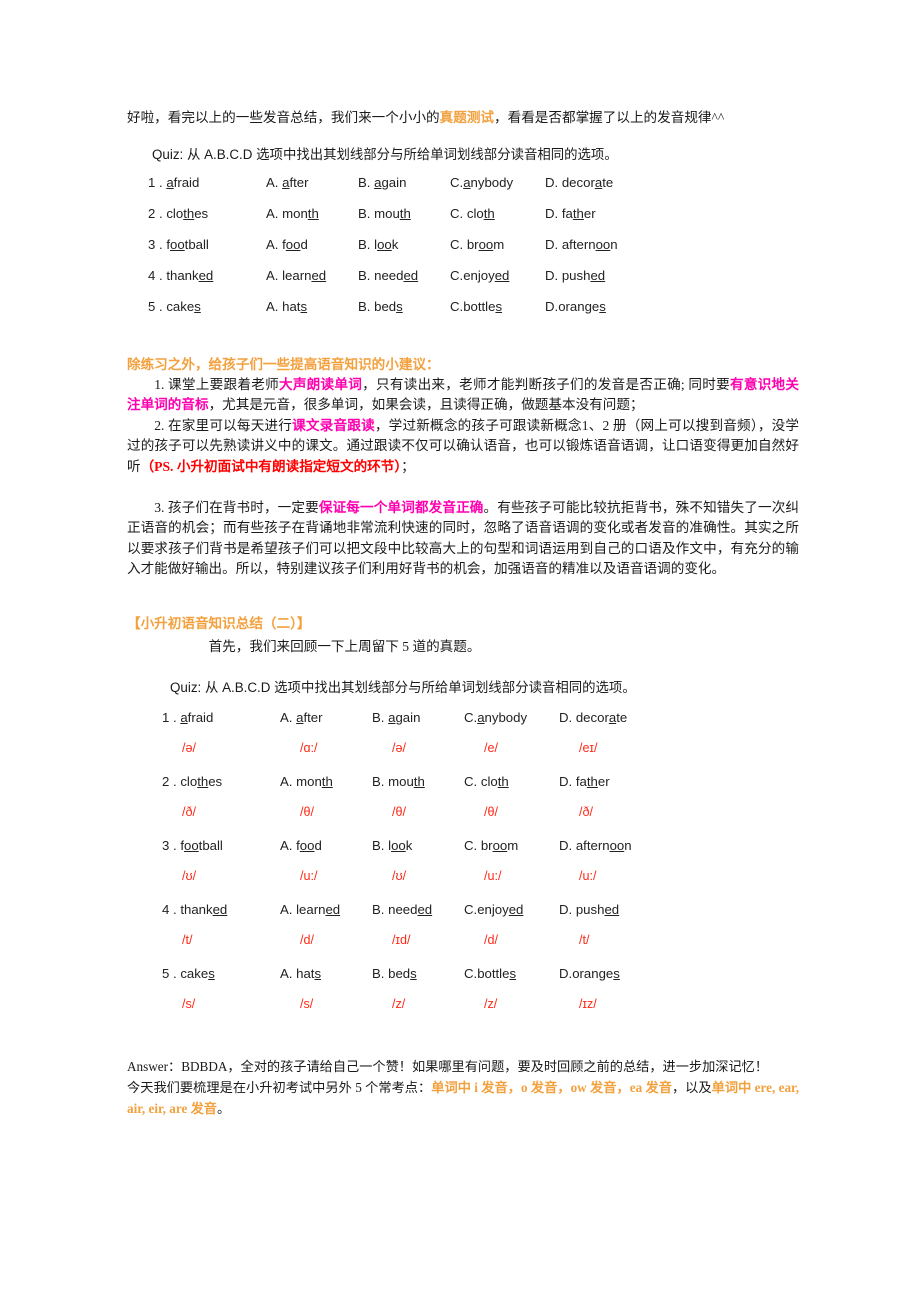 The height and width of the screenshot is (1302, 920). Describe the element at coordinates (326, 789) in the screenshot. I see `quiz-option: A. month` at that location.